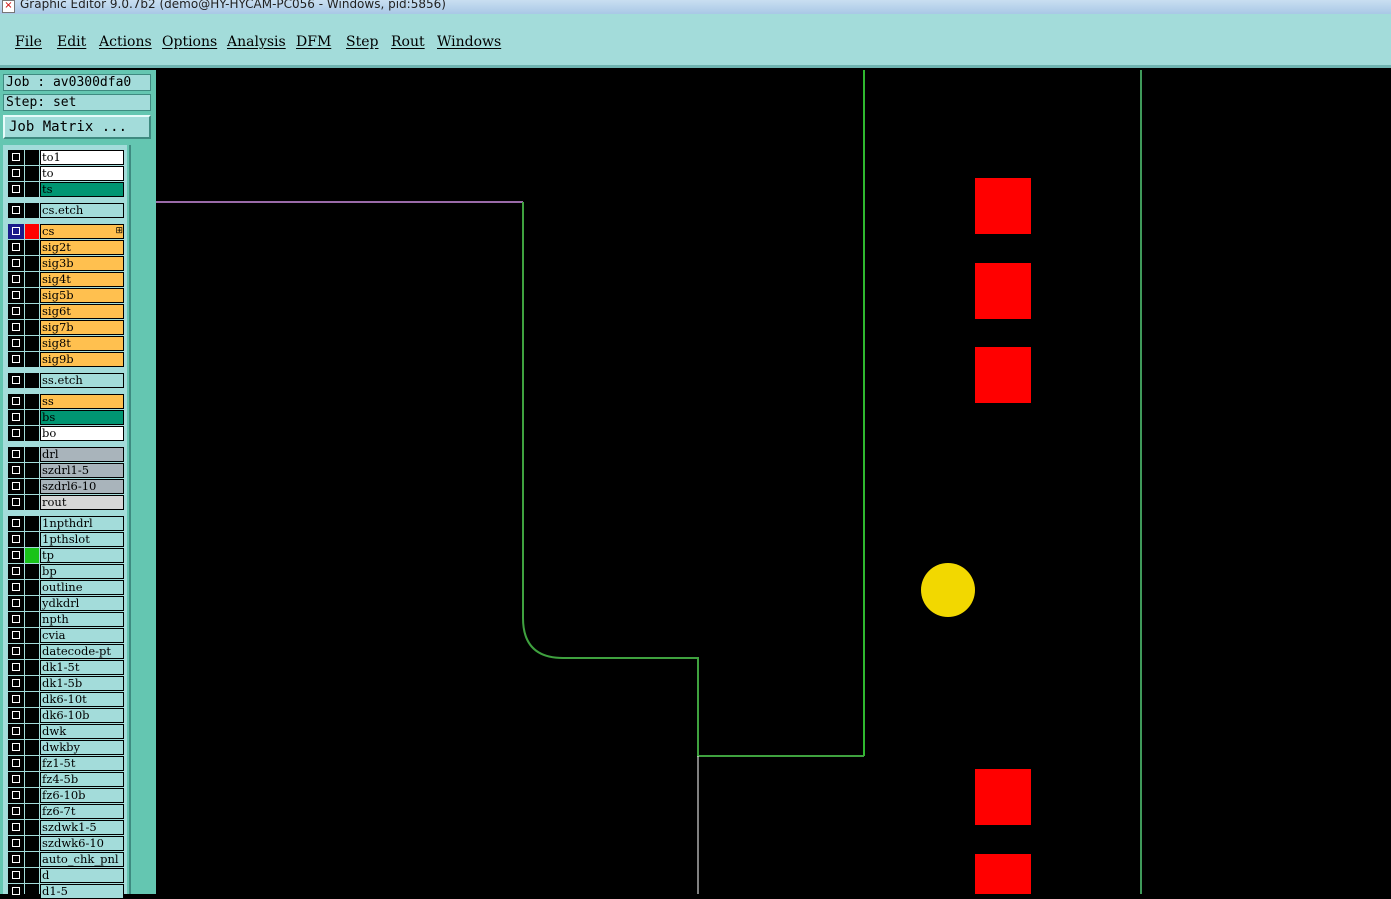  What do you see at coordinates (82, 571) in the screenshot?
I see `layer-name: bp` at bounding box center [82, 571].